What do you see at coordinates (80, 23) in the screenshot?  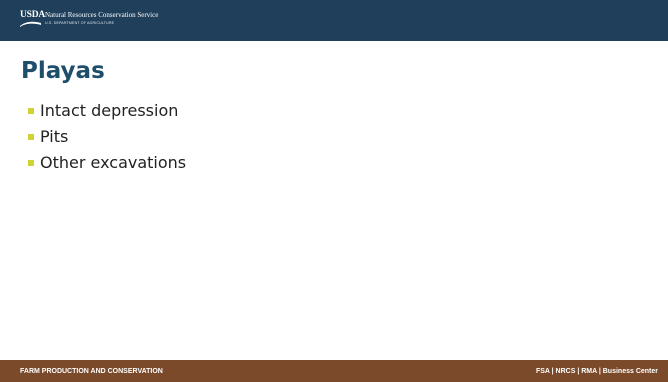 I see `department-name: U.S. DEPARTMENT OF AGRICULTURE` at bounding box center [80, 23].